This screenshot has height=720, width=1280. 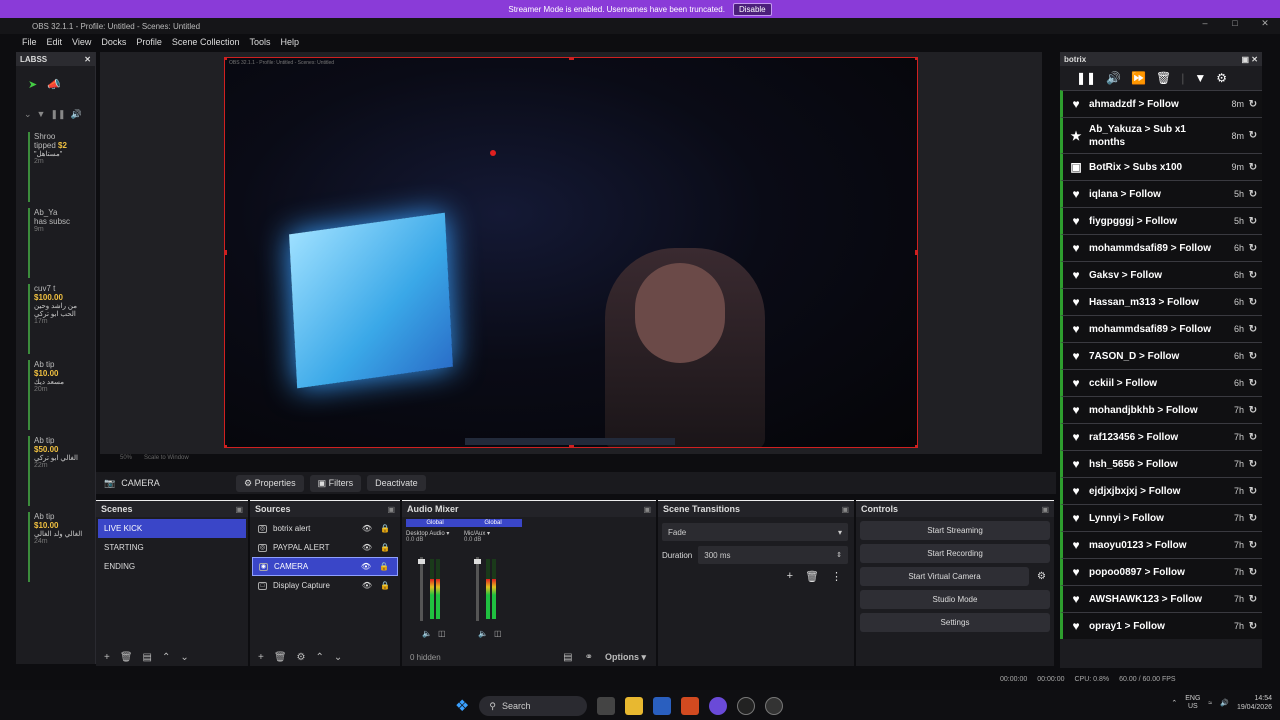 I want to click on clock: 14:54 19/04/2026, so click(x=1254, y=703).